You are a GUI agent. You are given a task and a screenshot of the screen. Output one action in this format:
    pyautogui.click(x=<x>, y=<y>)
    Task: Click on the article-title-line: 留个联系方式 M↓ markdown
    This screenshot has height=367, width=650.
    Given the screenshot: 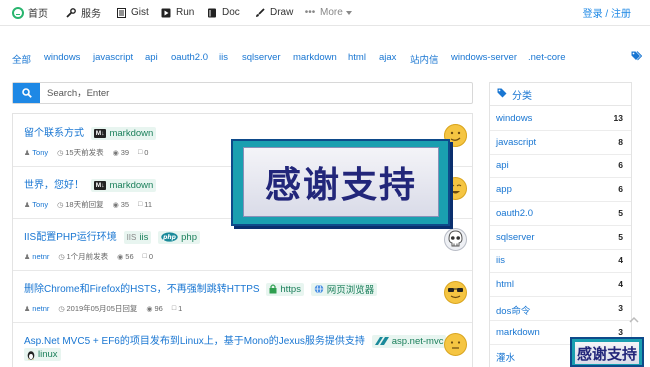 What is the action you would take?
    pyautogui.click(x=90, y=132)
    